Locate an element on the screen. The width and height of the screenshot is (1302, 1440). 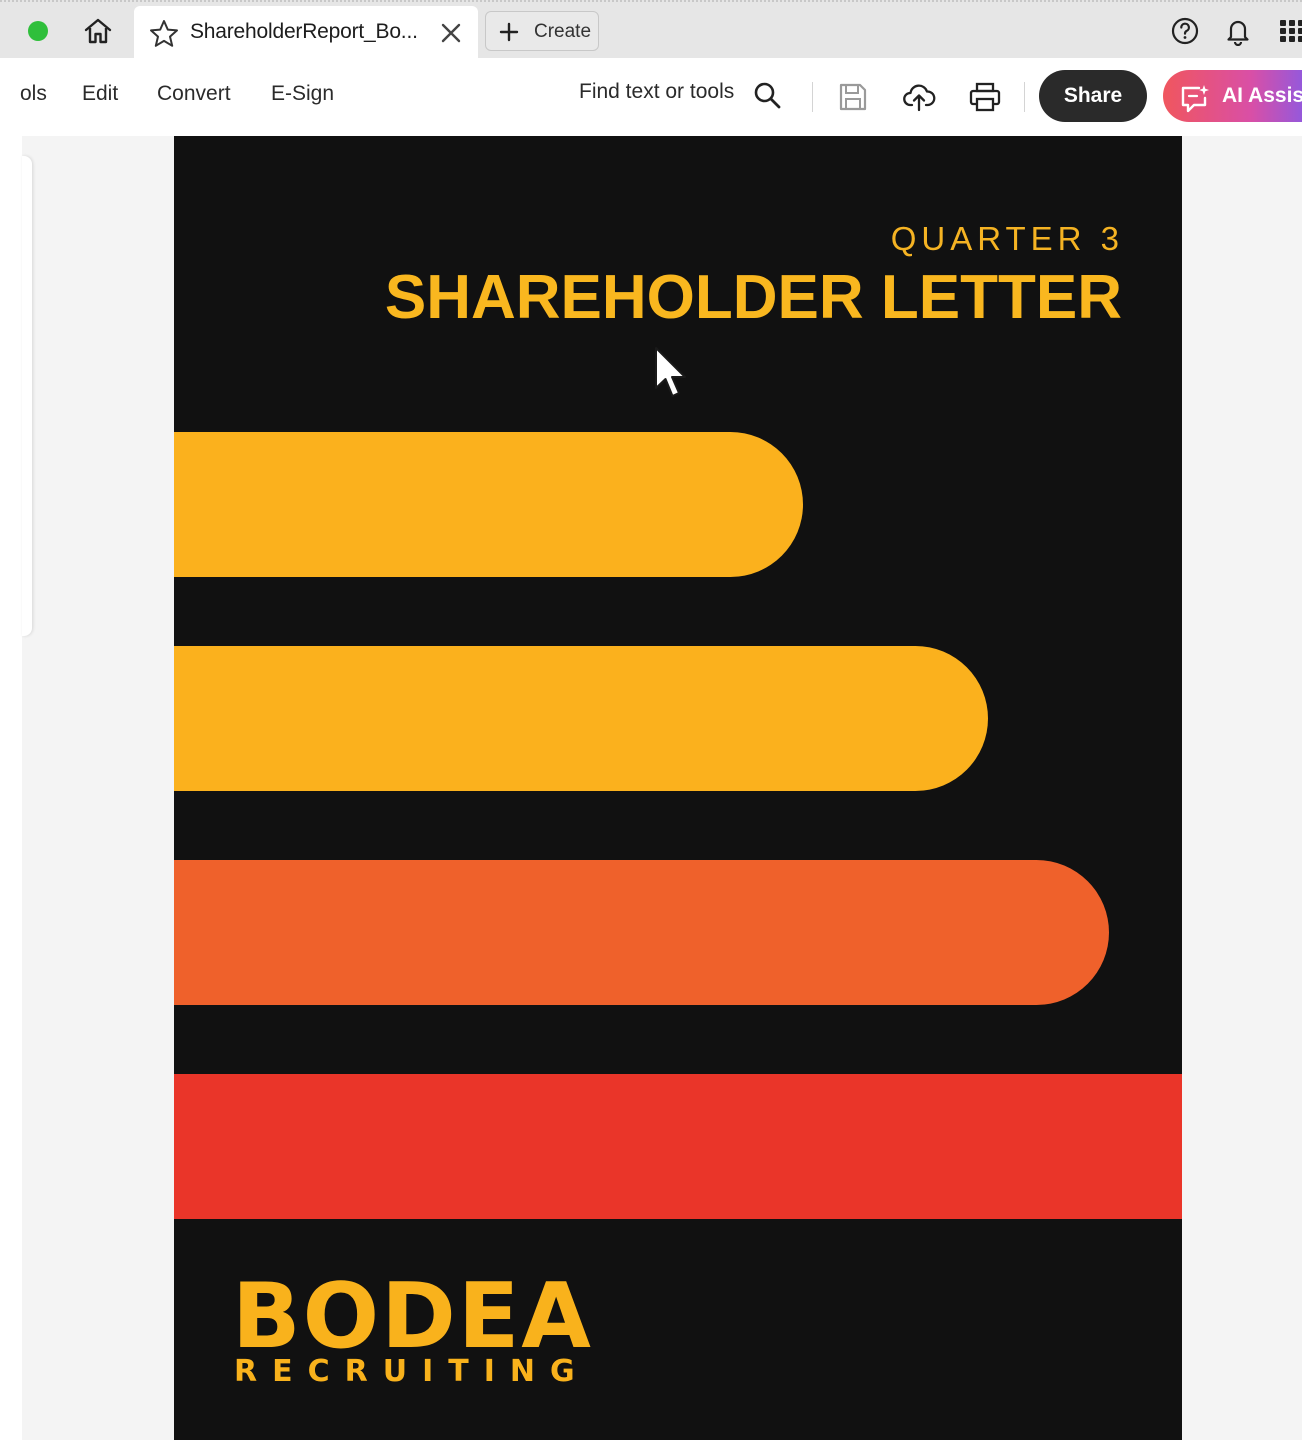
window-green-dot-icon is located at coordinates (38, 31).